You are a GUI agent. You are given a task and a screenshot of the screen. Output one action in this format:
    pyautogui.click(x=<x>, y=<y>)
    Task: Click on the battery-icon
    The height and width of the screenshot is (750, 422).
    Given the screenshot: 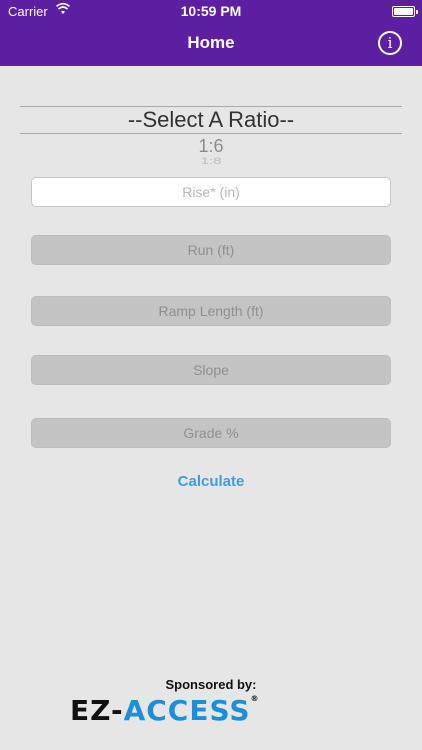 What is the action you would take?
    pyautogui.click(x=405, y=11)
    